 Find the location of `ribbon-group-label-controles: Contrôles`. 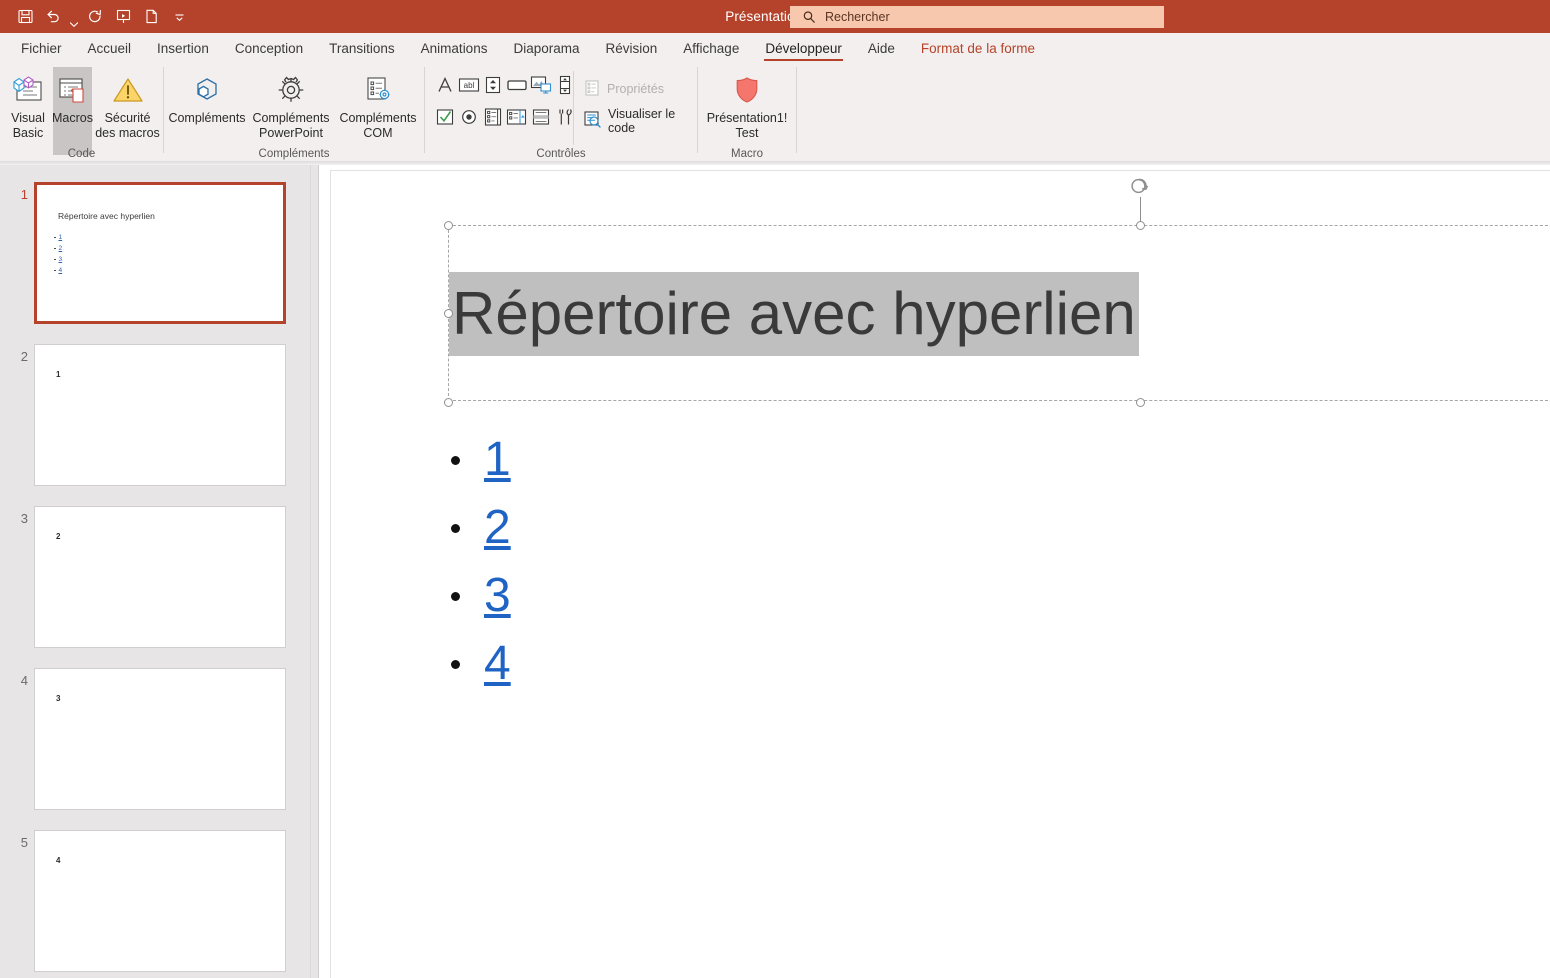

ribbon-group-label-controles: Contrôles is located at coordinates (561, 154).